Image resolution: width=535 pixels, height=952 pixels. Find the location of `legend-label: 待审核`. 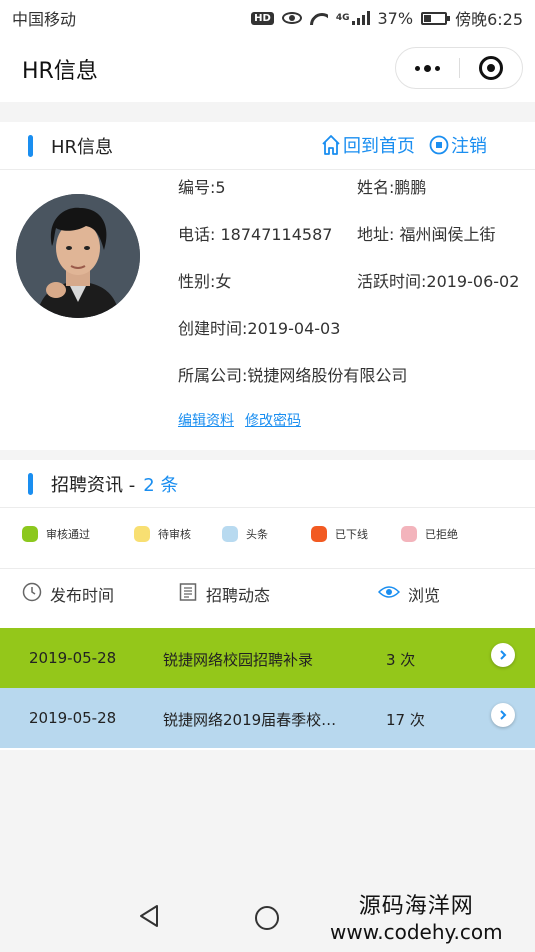

legend-label: 待审核 is located at coordinates (174, 534).